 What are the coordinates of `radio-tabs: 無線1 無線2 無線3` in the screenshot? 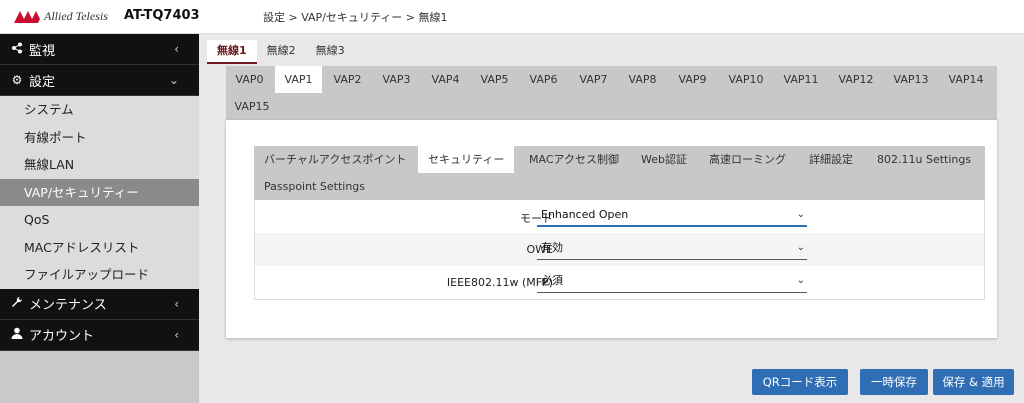 It's located at (281, 52).